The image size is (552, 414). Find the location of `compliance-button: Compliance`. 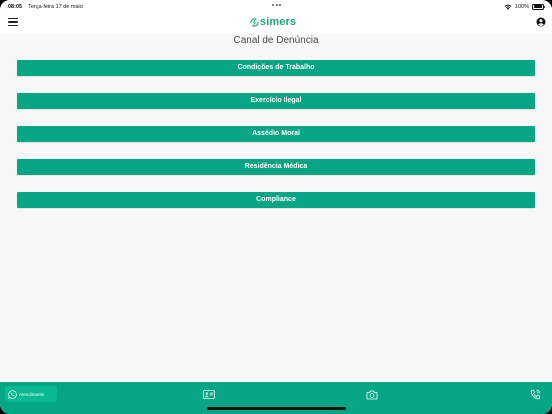

compliance-button: Compliance is located at coordinates (276, 200).